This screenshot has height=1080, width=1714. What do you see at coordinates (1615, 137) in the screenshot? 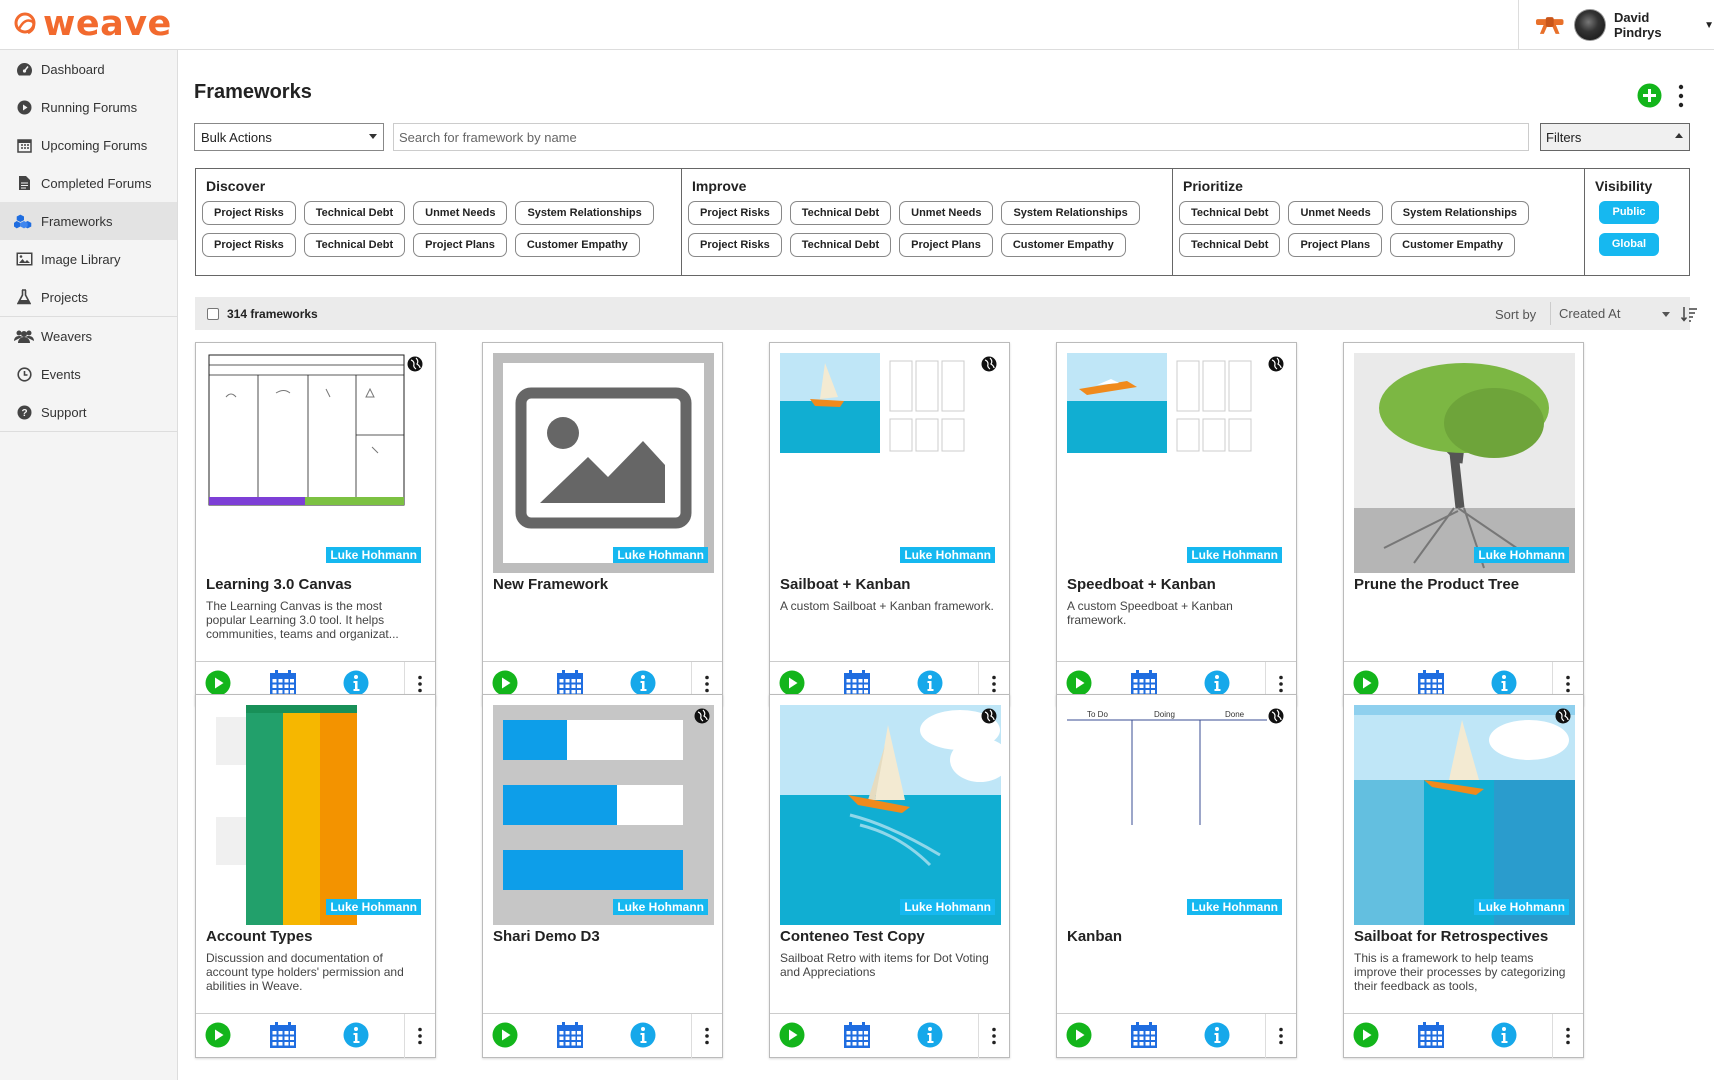
I see `filters-toggle: Filters` at bounding box center [1615, 137].